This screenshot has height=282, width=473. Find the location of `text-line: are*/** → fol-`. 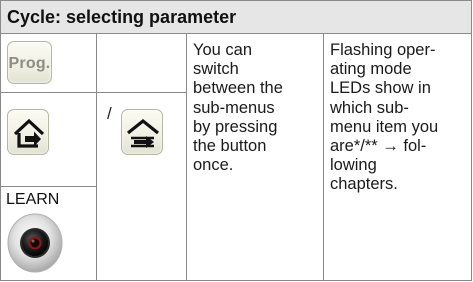

text-line: are*/** → fol- is located at coordinates (378, 146).